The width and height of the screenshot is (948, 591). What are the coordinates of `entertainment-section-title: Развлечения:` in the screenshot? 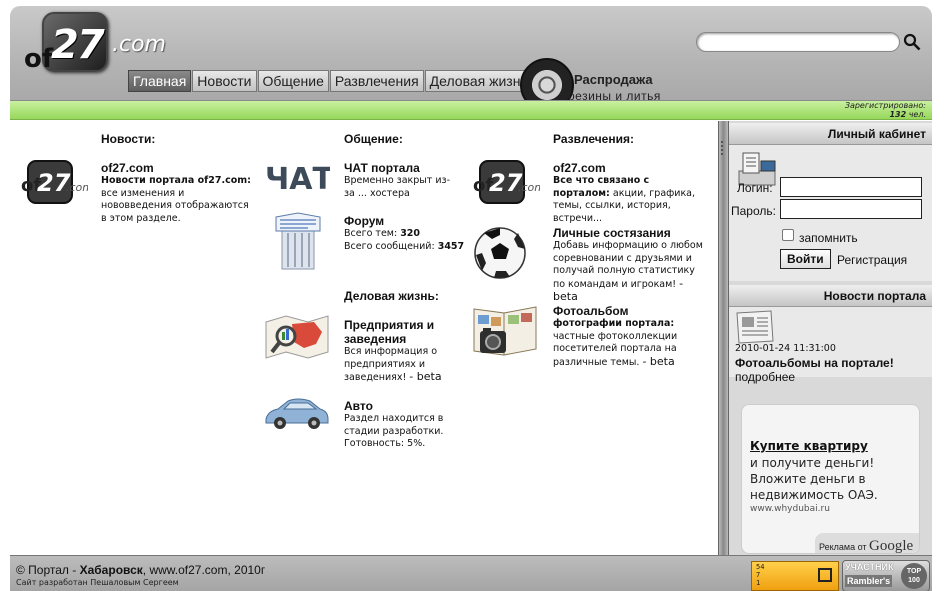 It's located at (593, 139).